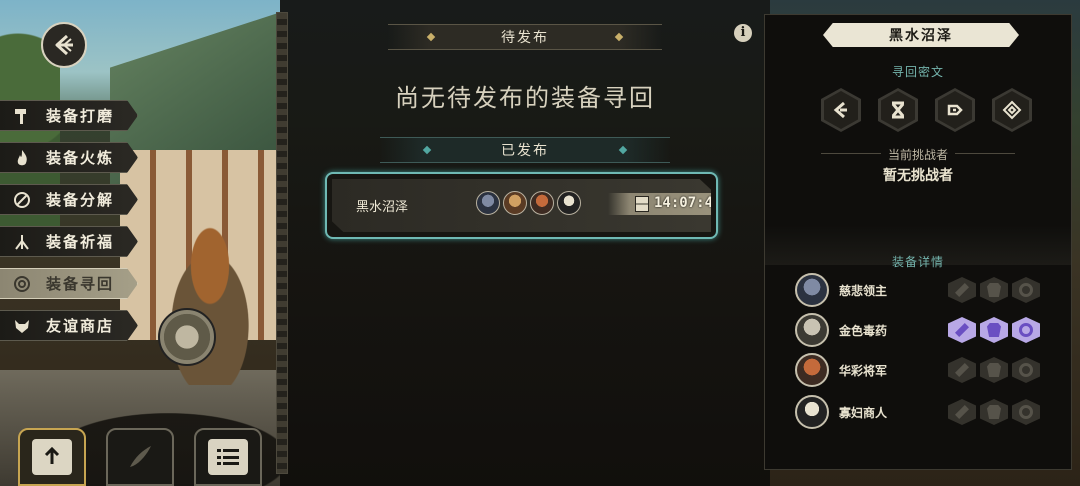 This screenshot has height=486, width=1080. What do you see at coordinates (922, 413) in the screenshot?
I see `equipment-row: 寡妇商人` at bounding box center [922, 413].